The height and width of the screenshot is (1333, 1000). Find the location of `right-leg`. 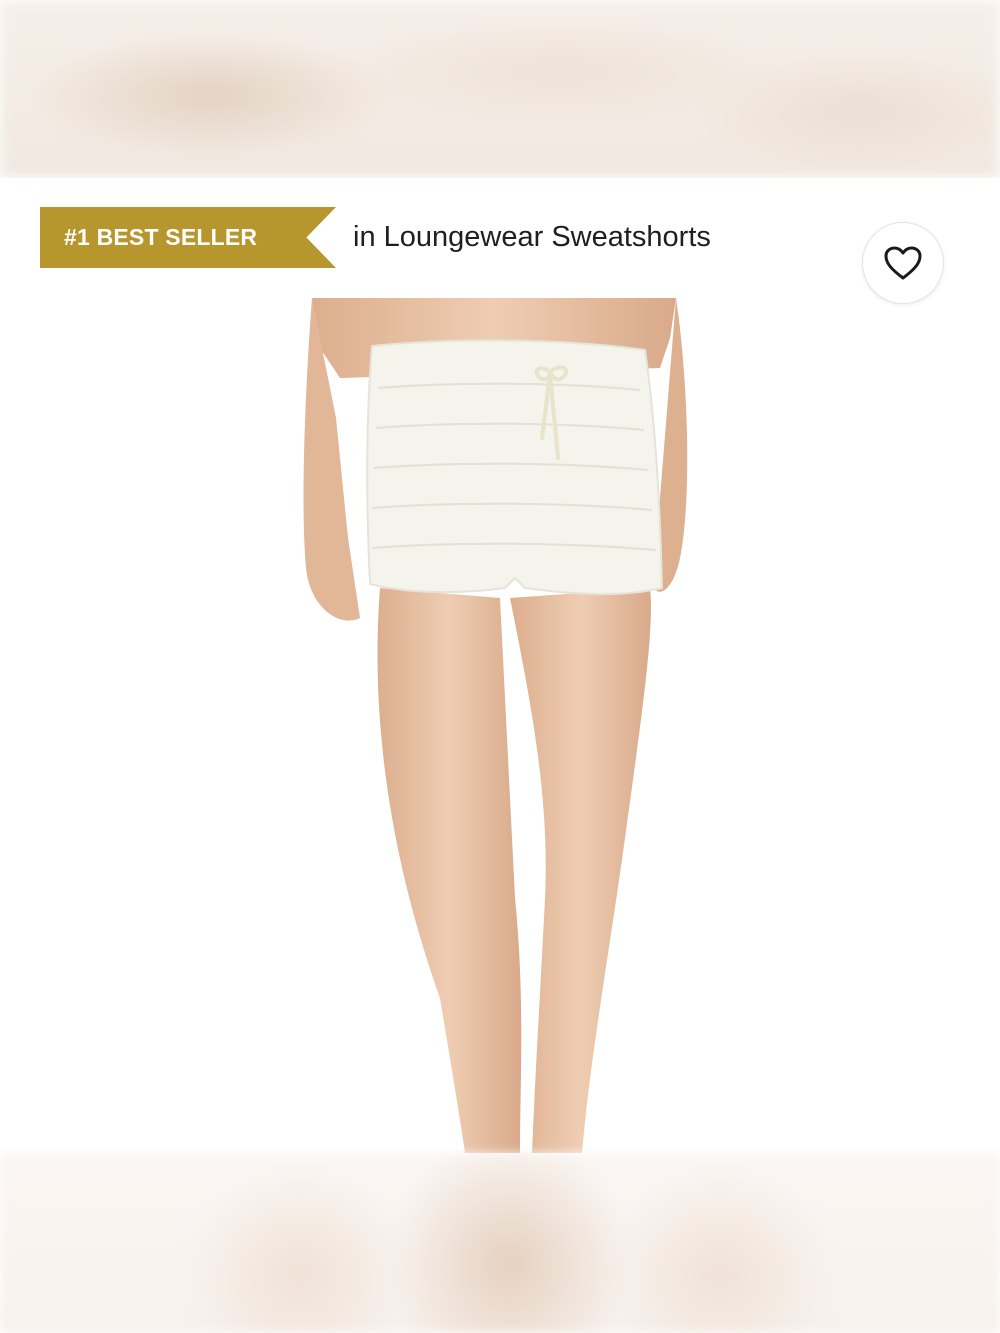

right-leg is located at coordinates (580, 870).